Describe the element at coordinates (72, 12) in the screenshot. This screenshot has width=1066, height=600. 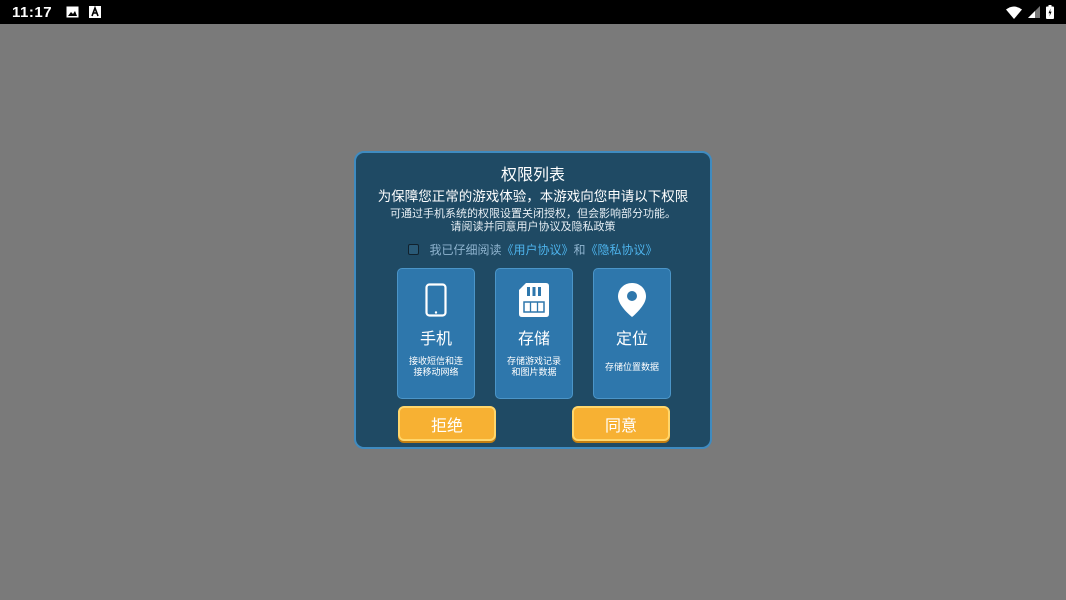
I see `image-icon` at that location.